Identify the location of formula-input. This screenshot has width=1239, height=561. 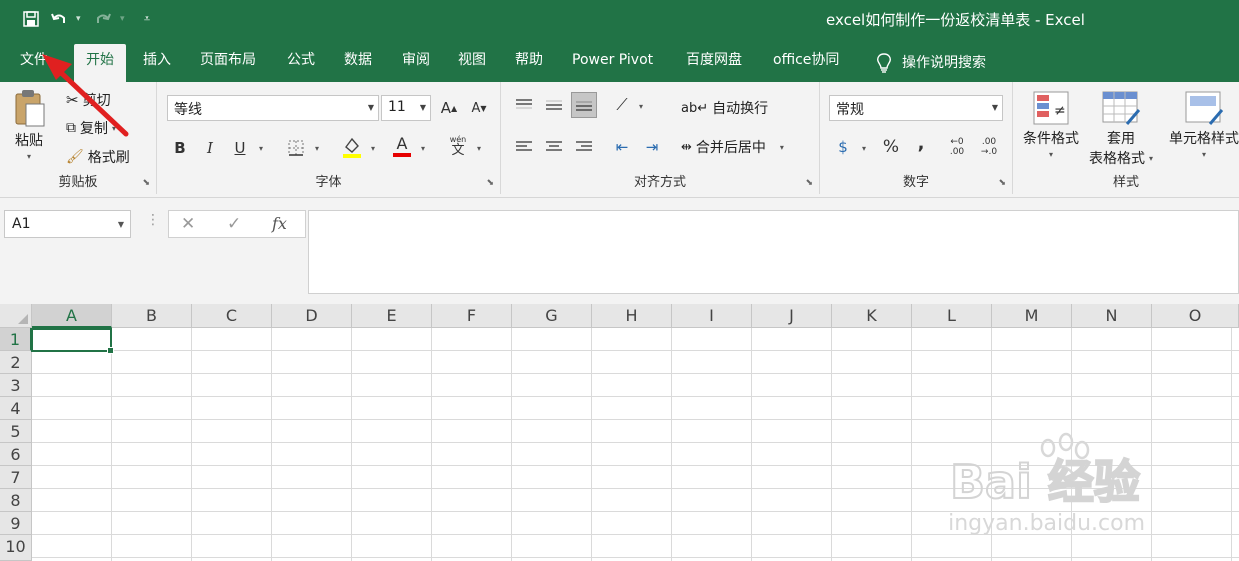
(773, 252).